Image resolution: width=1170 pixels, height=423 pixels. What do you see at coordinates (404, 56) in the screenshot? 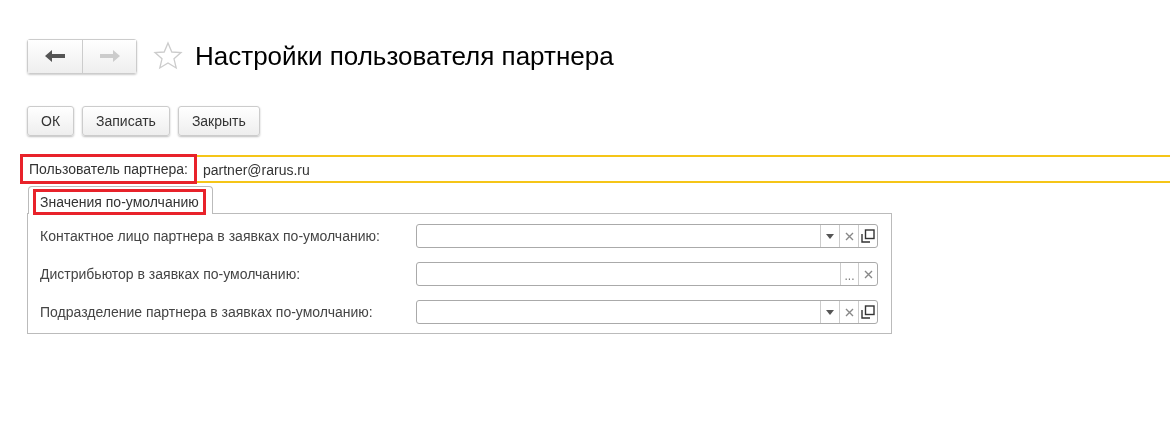
I see `page-title: Настройки пользователя партнера` at bounding box center [404, 56].